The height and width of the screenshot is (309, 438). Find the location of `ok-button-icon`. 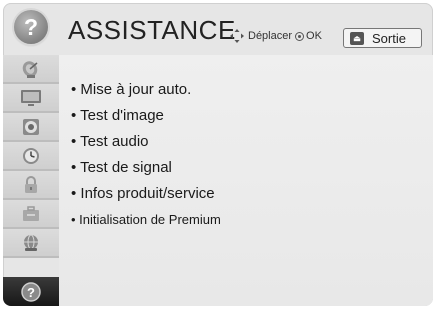

ok-button-icon is located at coordinates (300, 36).